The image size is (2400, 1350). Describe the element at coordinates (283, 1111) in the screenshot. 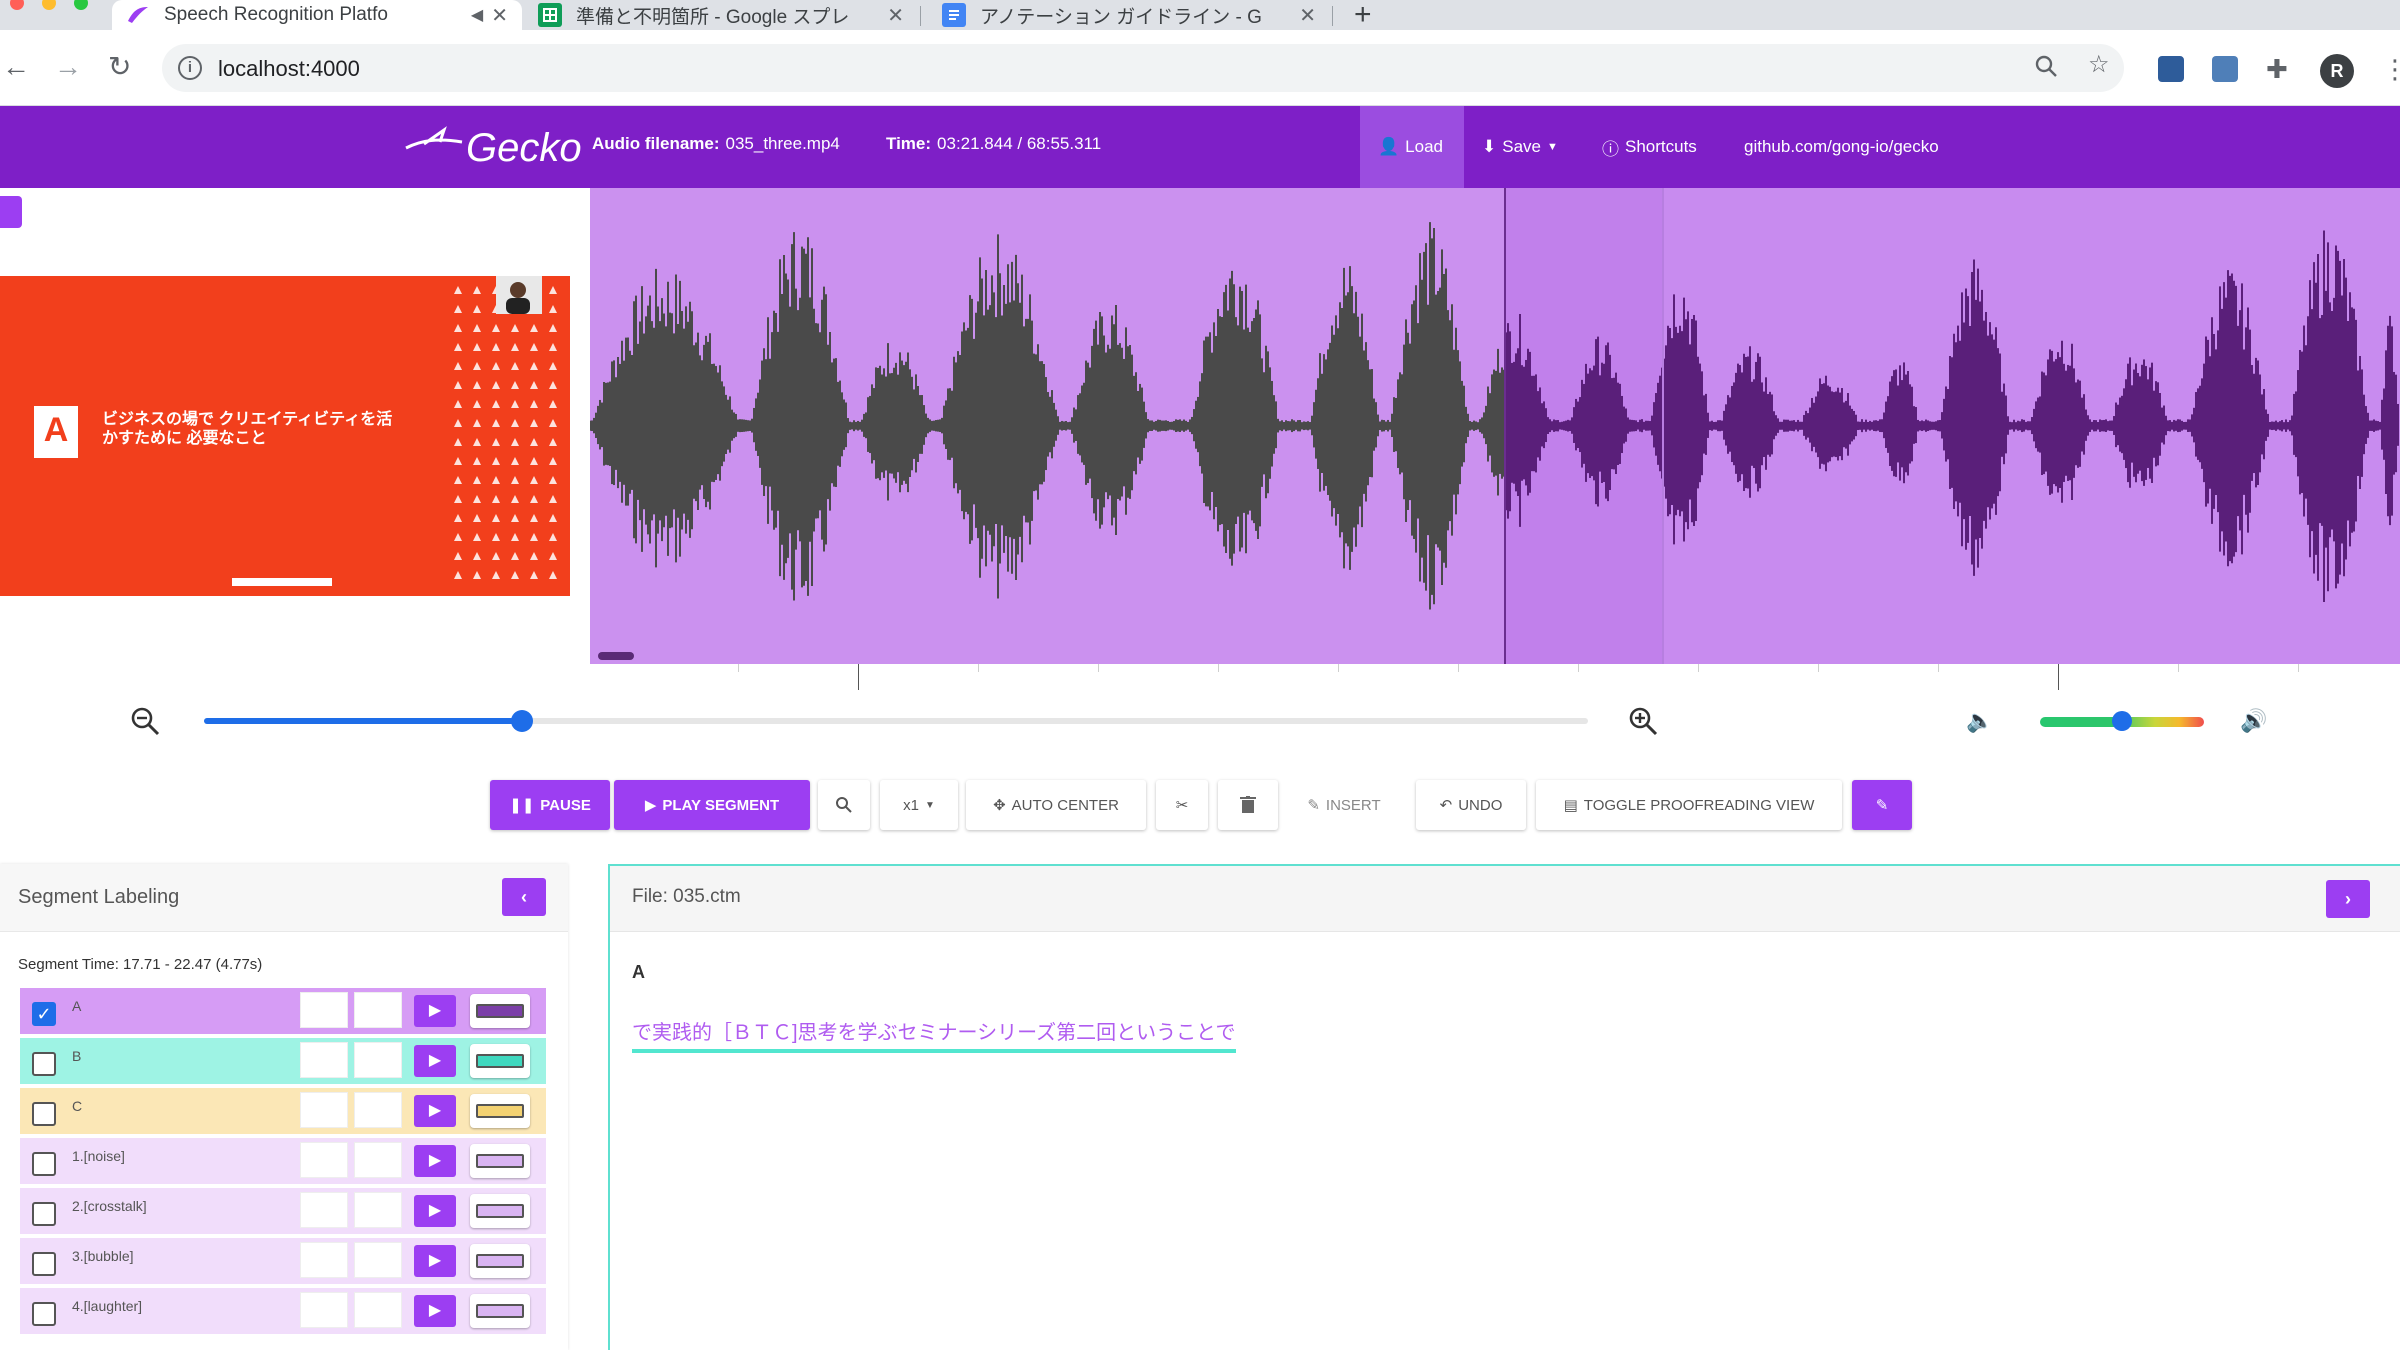

I see `label-row: C ▶` at that location.